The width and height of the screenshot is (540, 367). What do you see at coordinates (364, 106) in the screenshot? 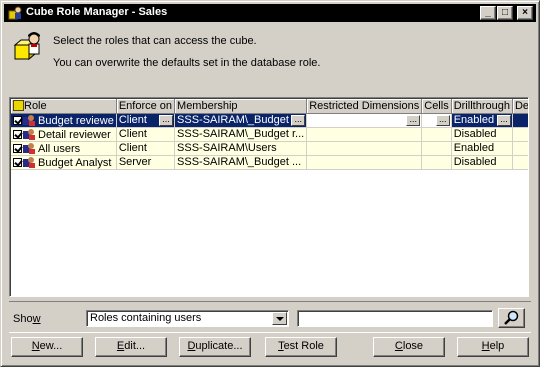
I see `column-header-restricted-dimensions: Restricted Dimensions` at bounding box center [364, 106].